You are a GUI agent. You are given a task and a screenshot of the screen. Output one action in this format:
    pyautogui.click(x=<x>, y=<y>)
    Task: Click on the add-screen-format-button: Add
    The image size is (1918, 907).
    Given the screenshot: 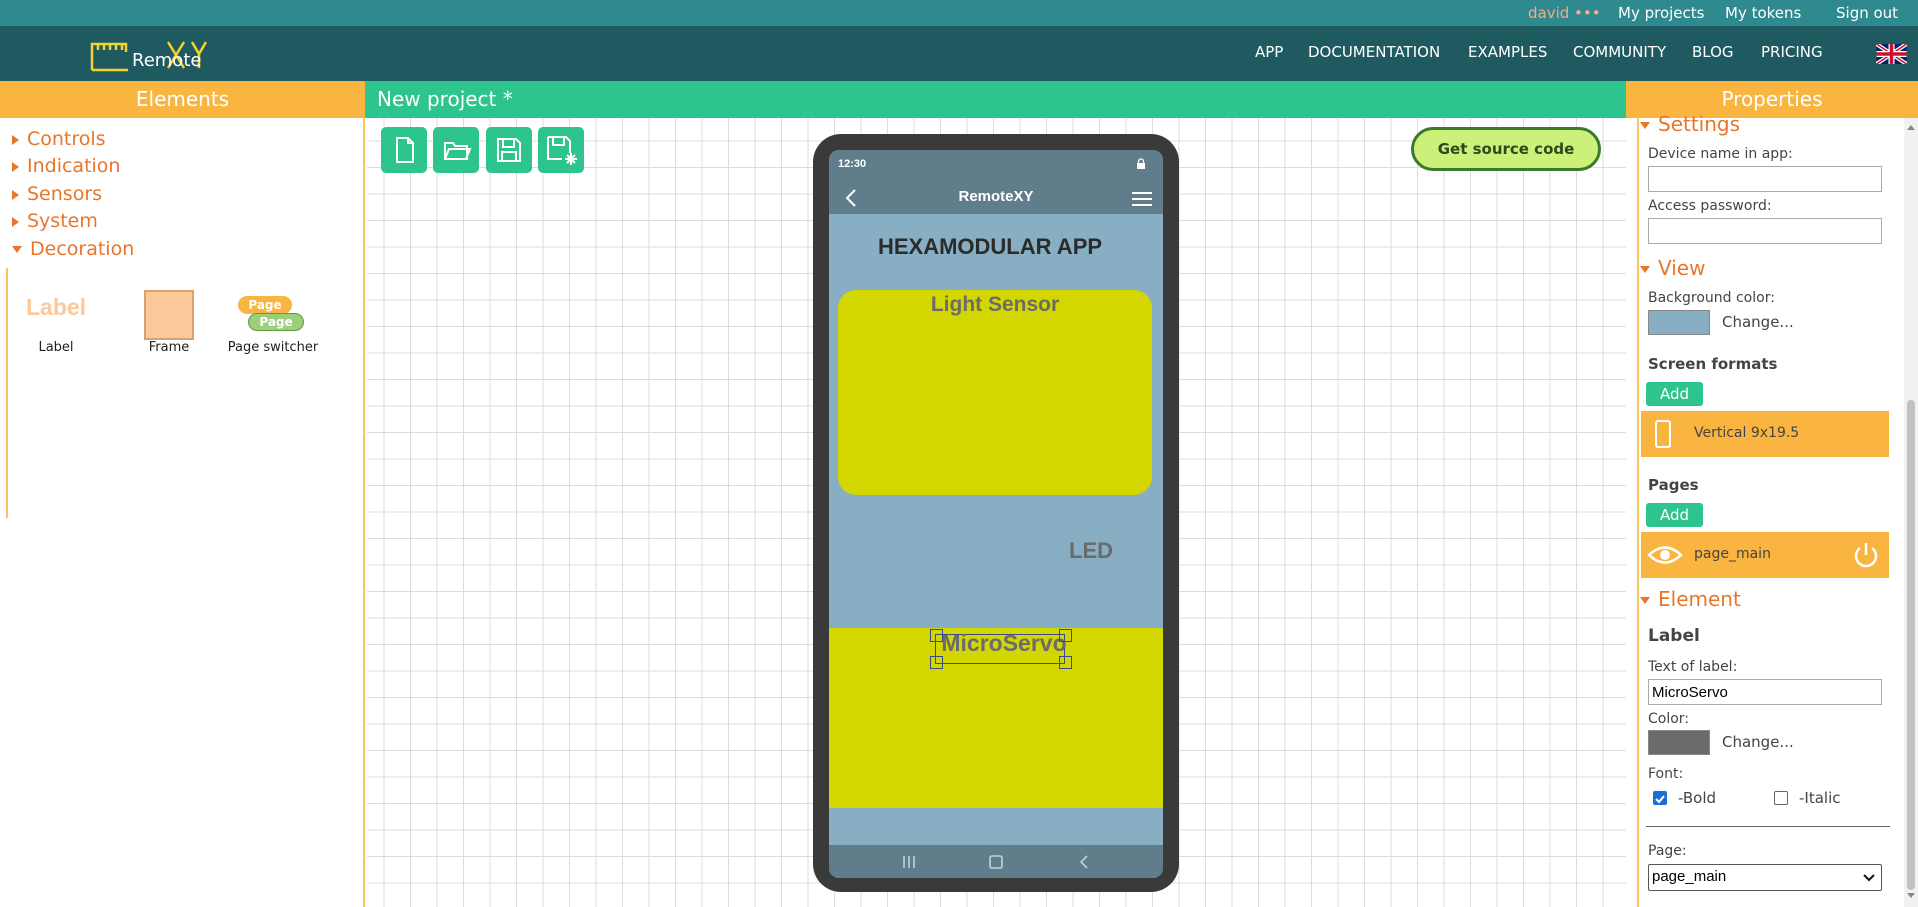 What is the action you would take?
    pyautogui.click(x=1674, y=394)
    